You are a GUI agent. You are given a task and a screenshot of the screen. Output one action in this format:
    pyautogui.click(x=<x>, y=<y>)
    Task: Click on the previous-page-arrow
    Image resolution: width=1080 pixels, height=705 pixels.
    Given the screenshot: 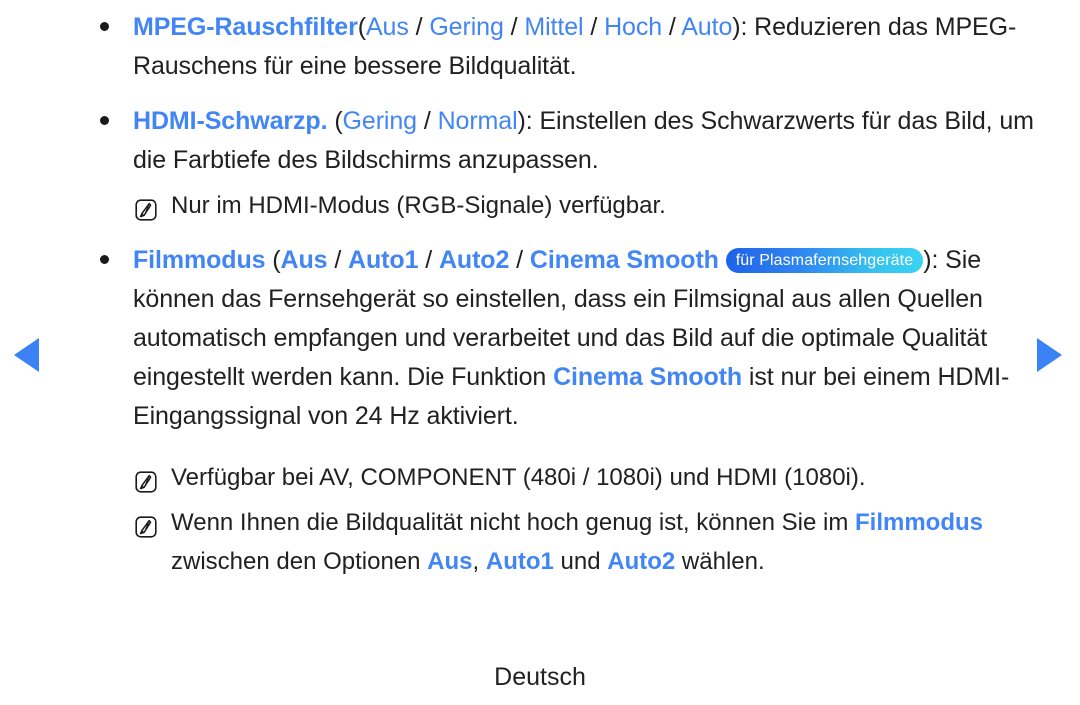 What is the action you would take?
    pyautogui.click(x=29, y=355)
    